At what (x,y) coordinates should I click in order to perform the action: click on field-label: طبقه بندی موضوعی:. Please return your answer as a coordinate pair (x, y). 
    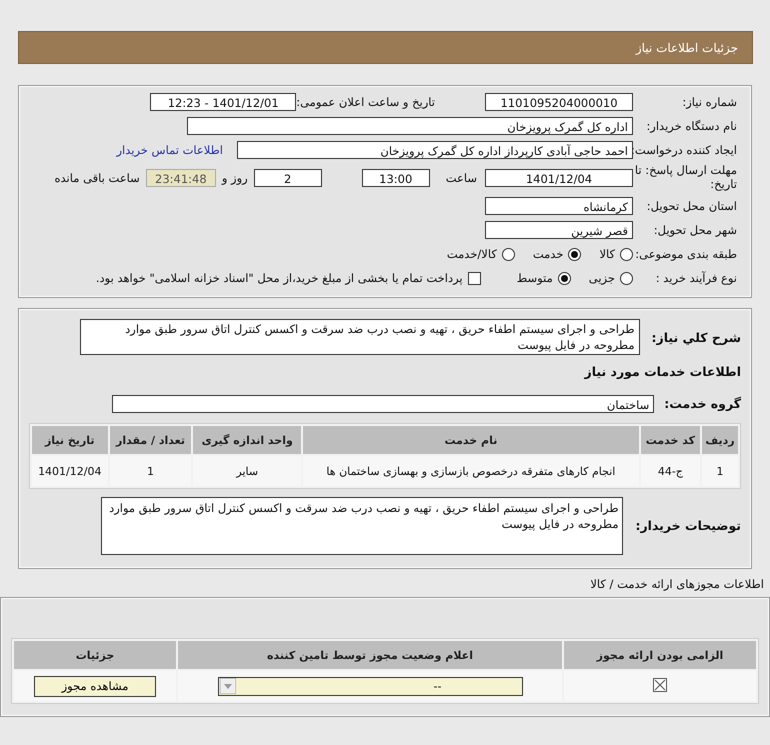
    Looking at the image, I should click on (685, 254).